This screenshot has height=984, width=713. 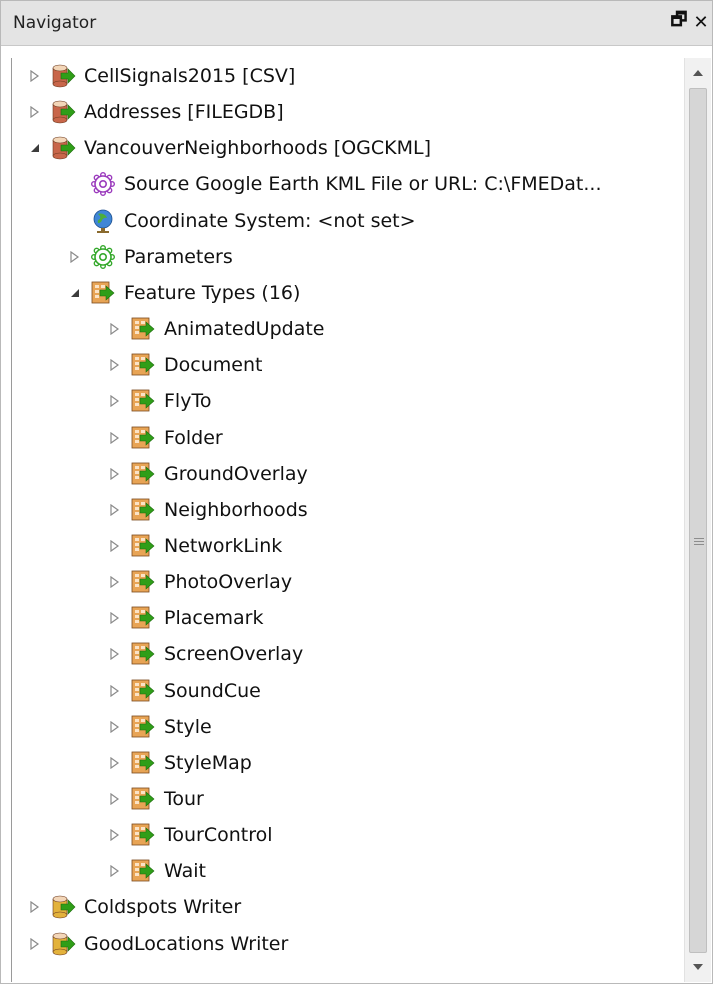 What do you see at coordinates (156, 799) in the screenshot?
I see `tree-item: Tour` at bounding box center [156, 799].